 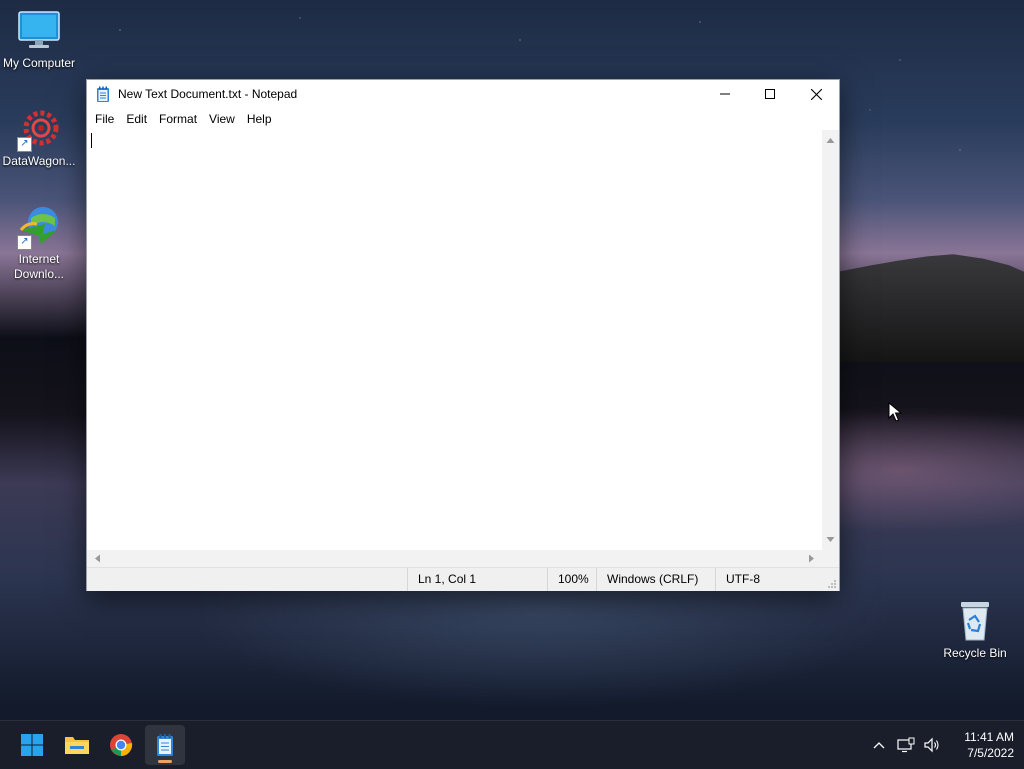 I want to click on close-button, so click(x=816, y=94).